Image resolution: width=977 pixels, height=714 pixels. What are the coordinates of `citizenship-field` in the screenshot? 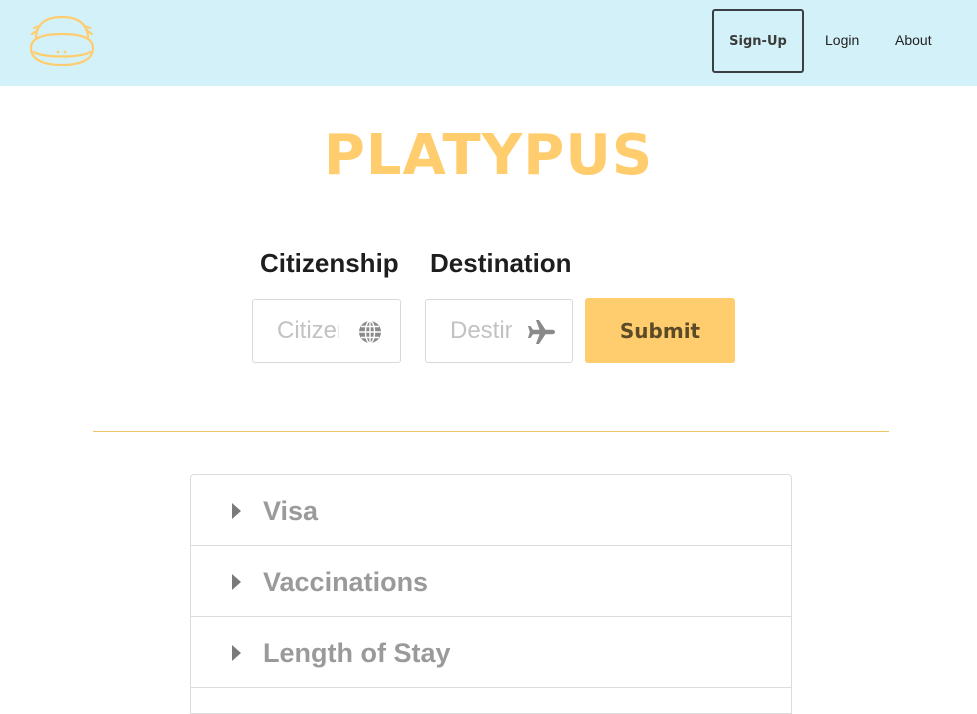 It's located at (326, 331).